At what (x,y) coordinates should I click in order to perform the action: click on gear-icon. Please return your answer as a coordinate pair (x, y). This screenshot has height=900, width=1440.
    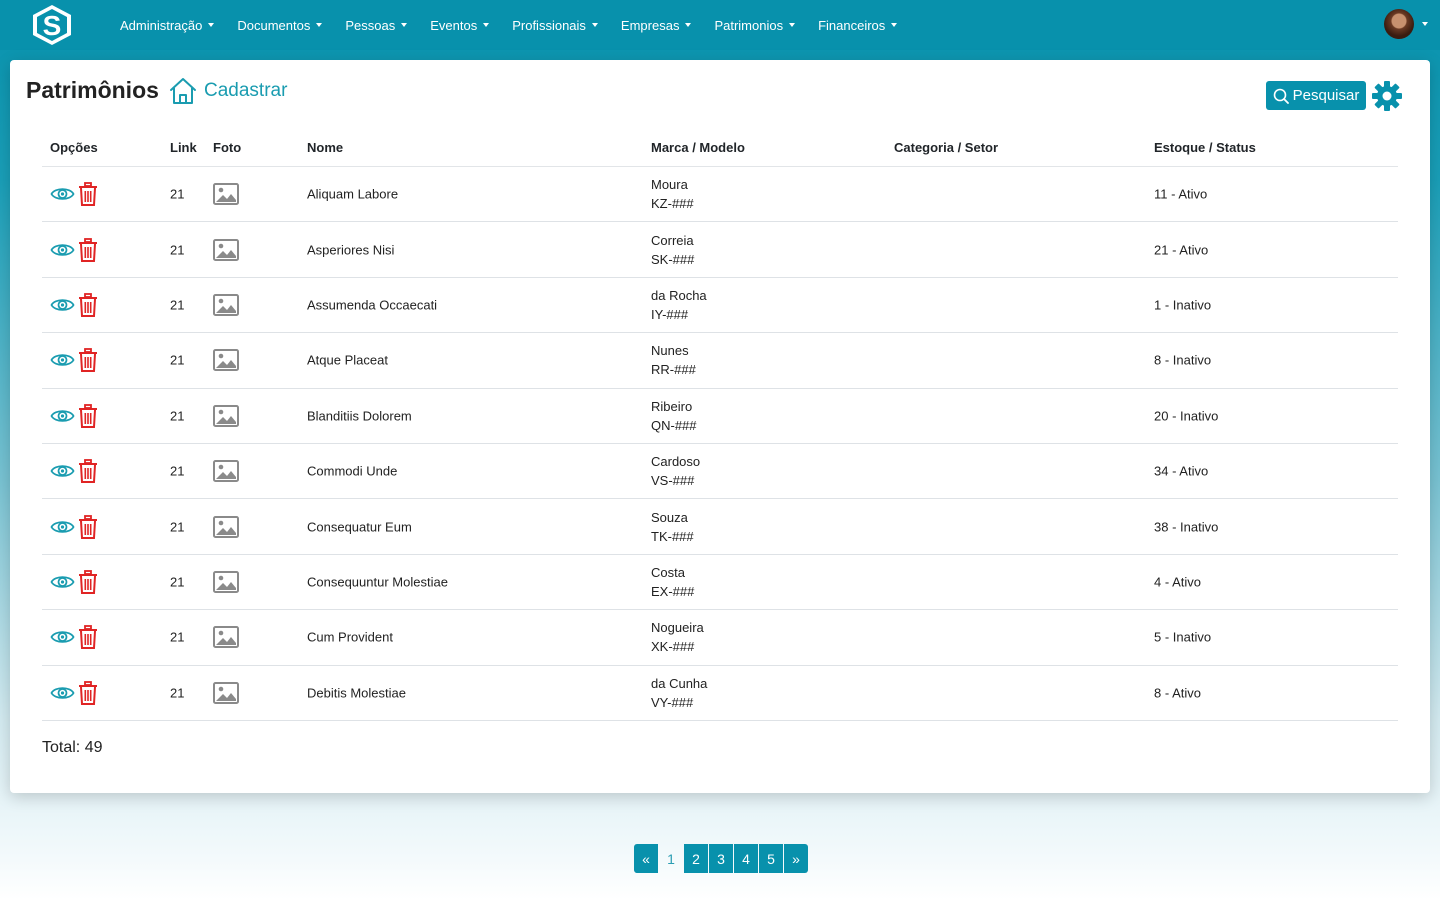
    Looking at the image, I should click on (1387, 96).